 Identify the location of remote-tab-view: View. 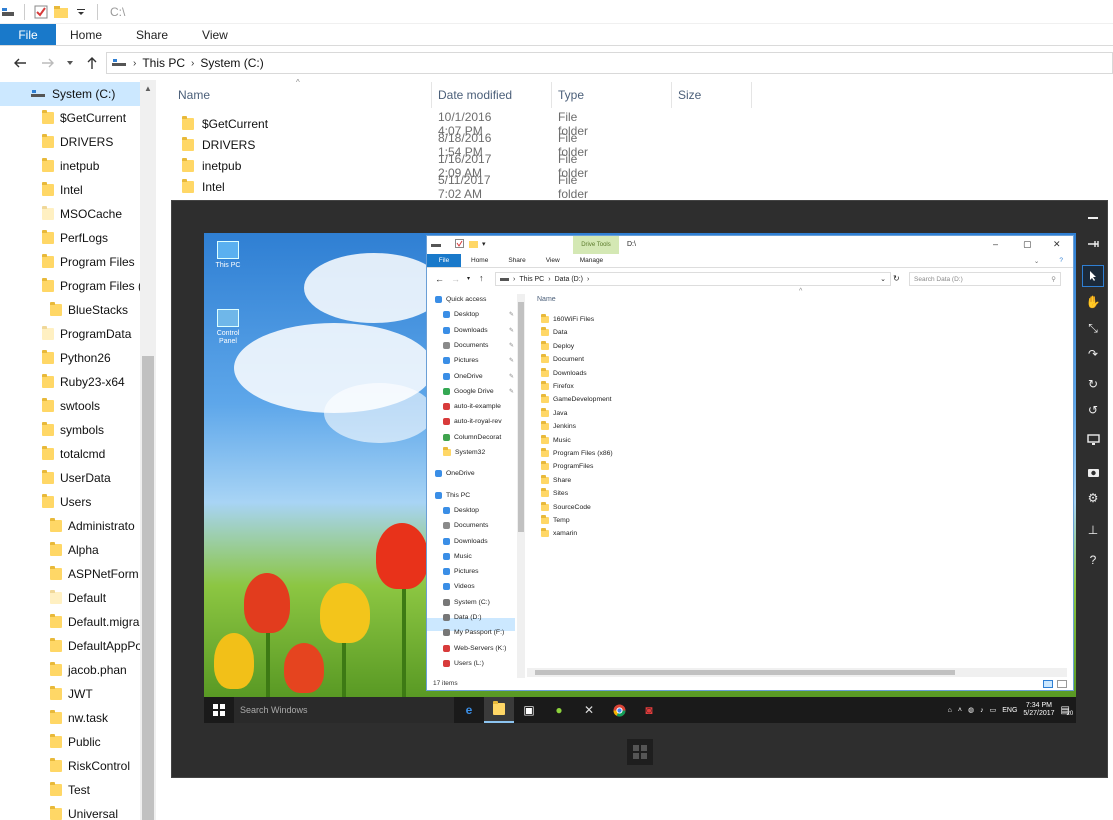
(553, 260).